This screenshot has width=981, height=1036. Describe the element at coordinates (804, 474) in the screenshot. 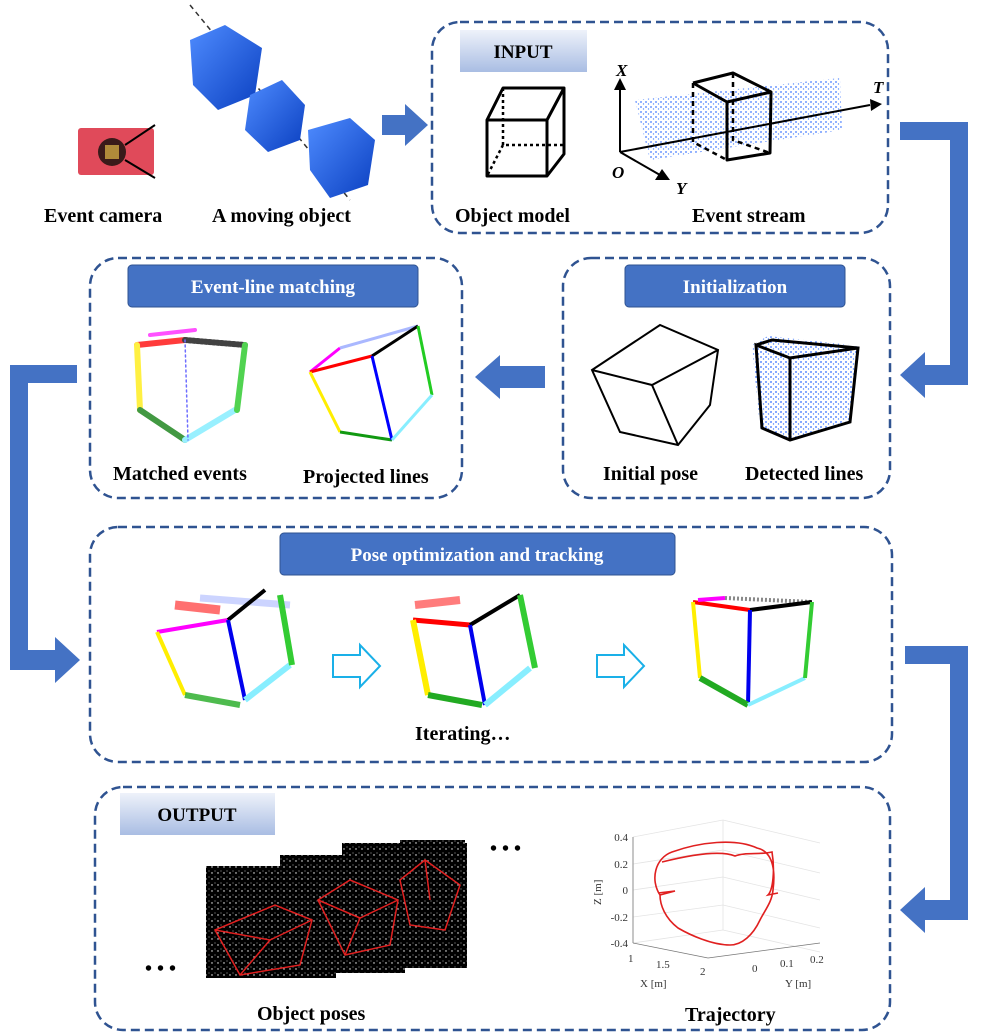

I see `detected-lines-label: Detected lines` at that location.